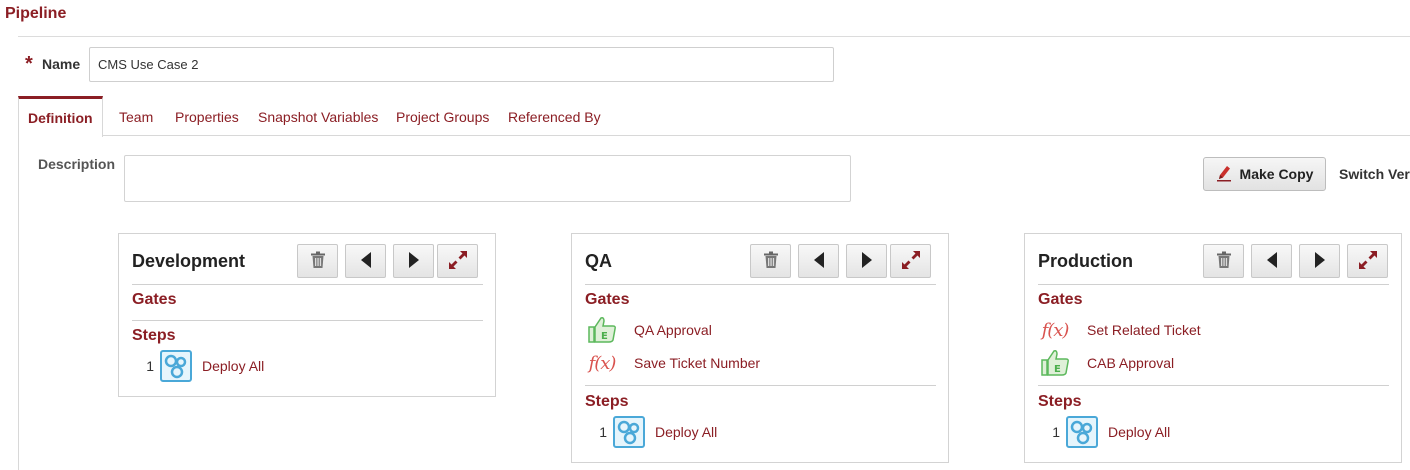 The height and width of the screenshot is (470, 1410). Describe the element at coordinates (207, 116) in the screenshot. I see `tab-properties: Properties` at that location.